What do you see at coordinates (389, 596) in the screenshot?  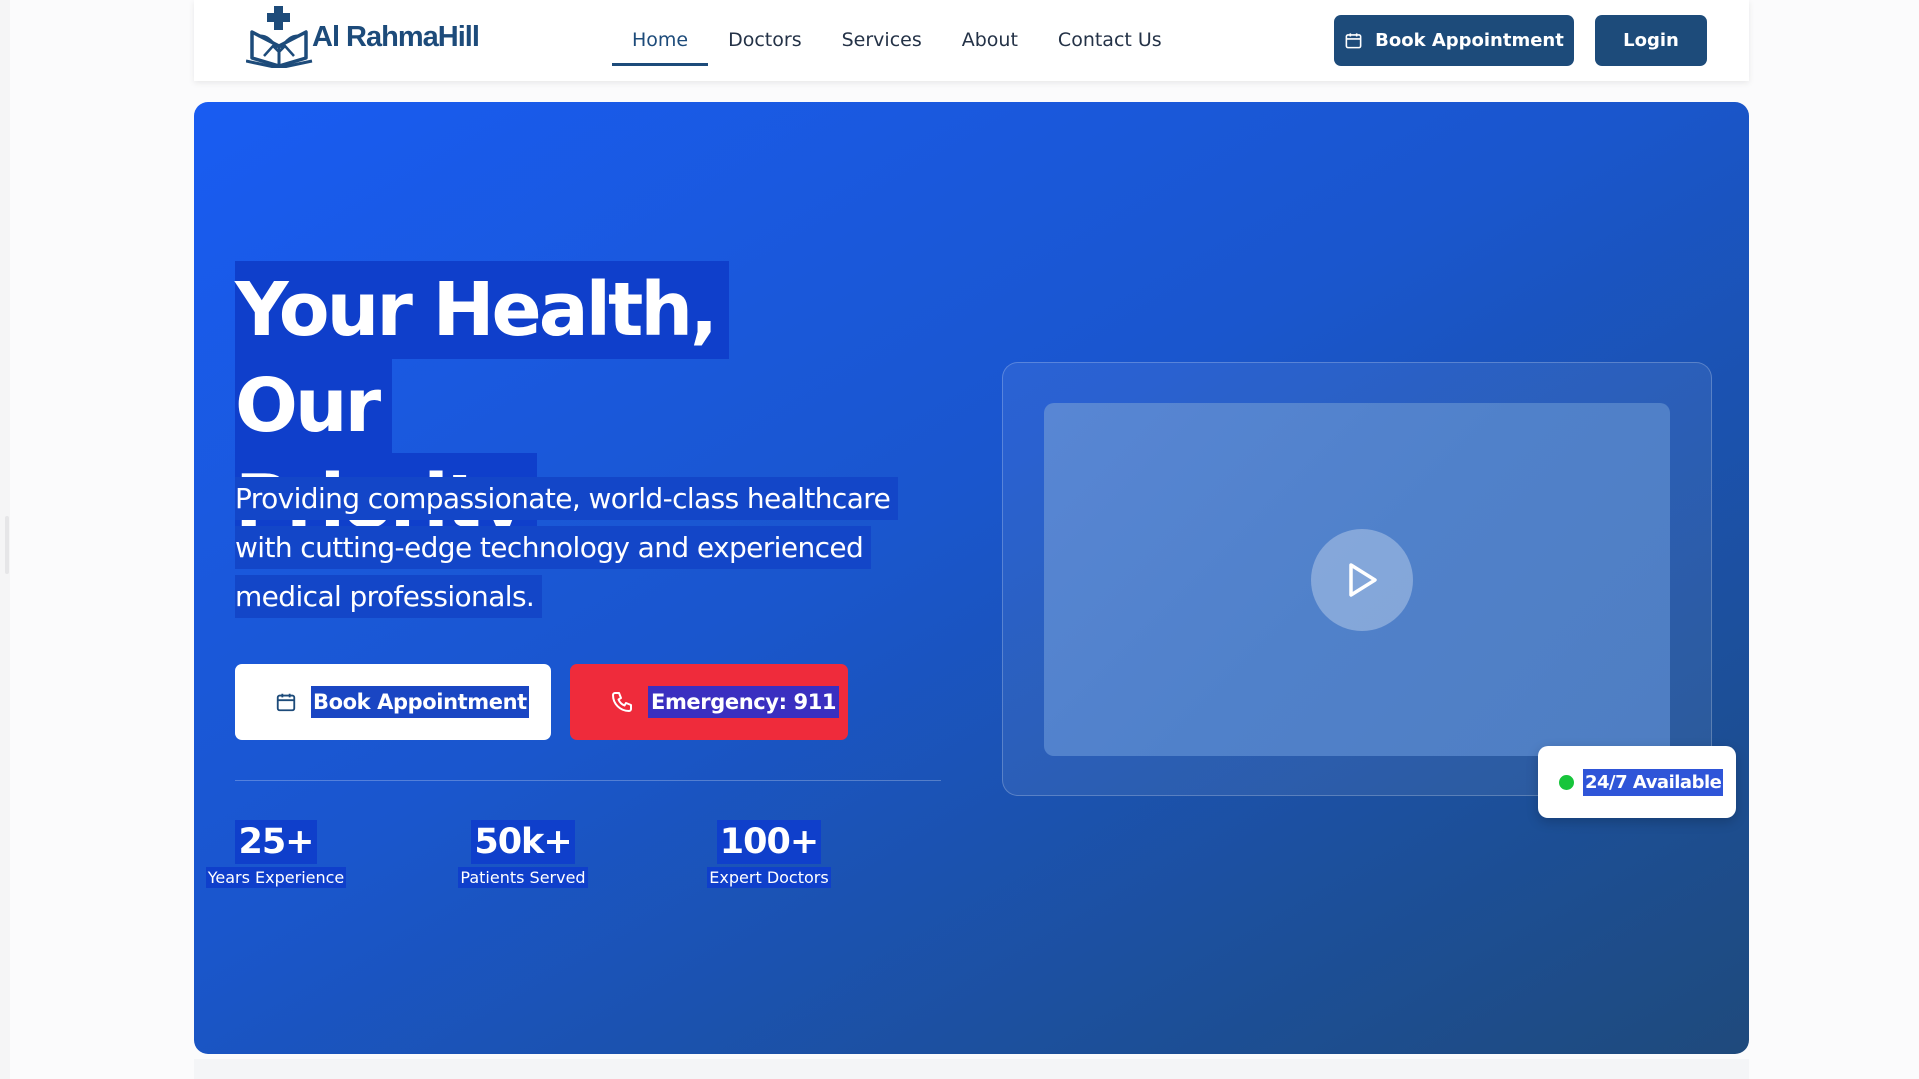 I see `hero-subtitle-line3: medical professionals.` at bounding box center [389, 596].